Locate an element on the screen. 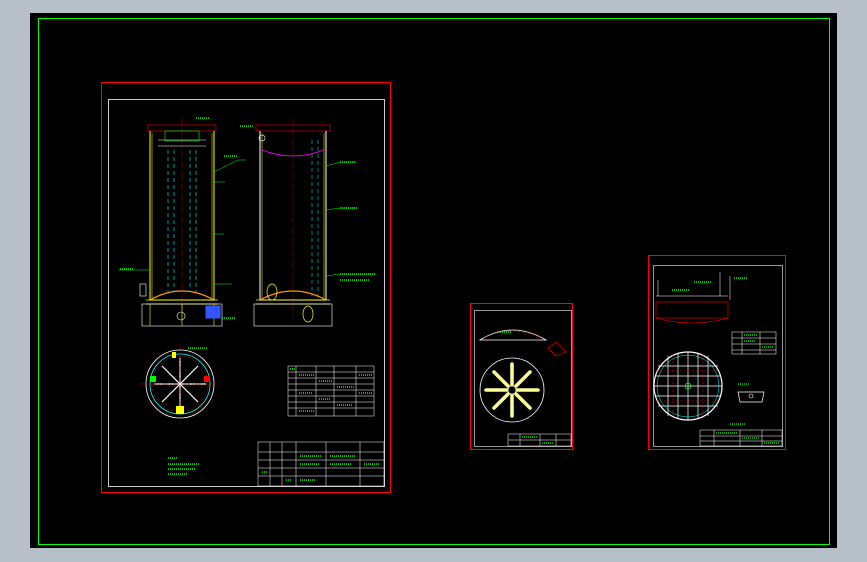 The image size is (867, 562). materials-list-table is located at coordinates (331, 391).